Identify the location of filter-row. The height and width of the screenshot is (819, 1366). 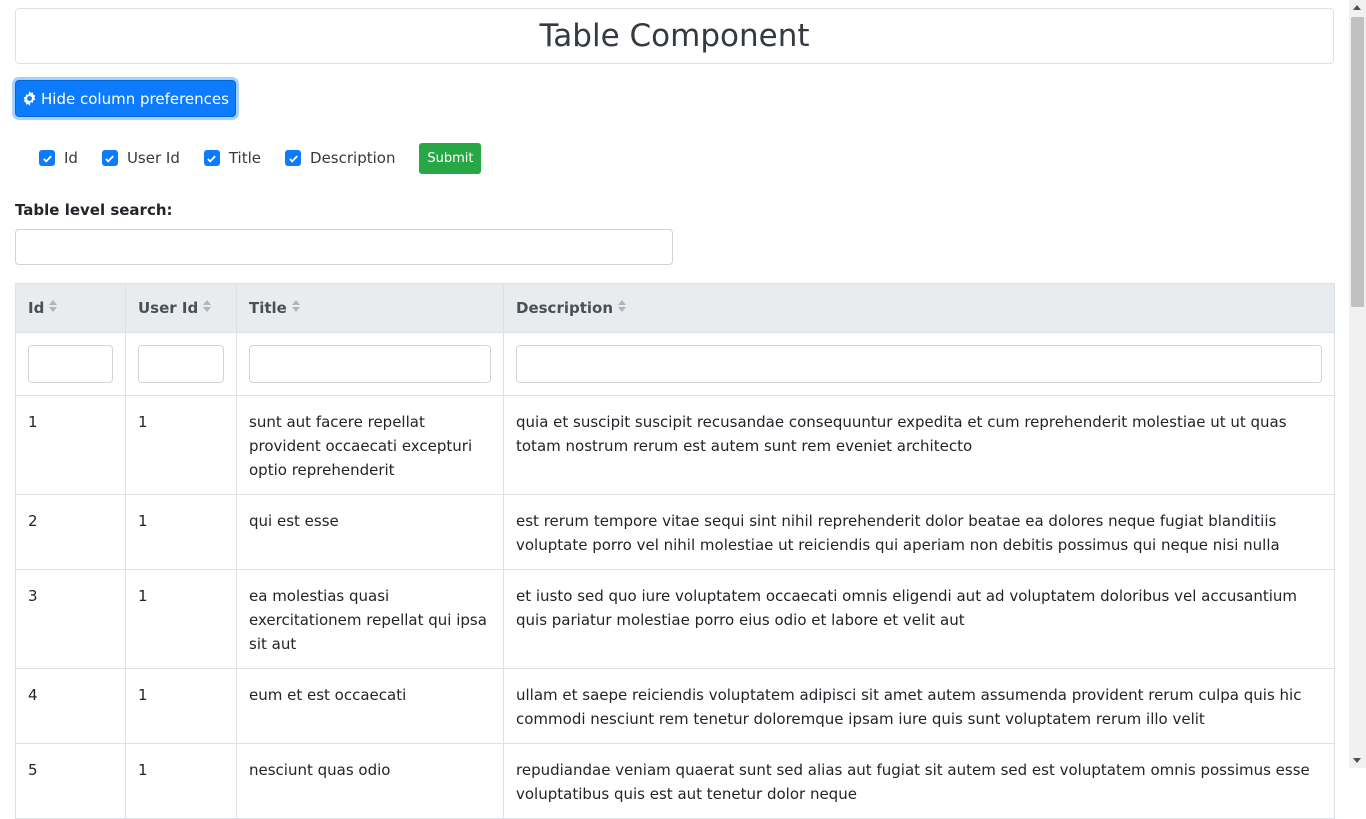
(675, 364).